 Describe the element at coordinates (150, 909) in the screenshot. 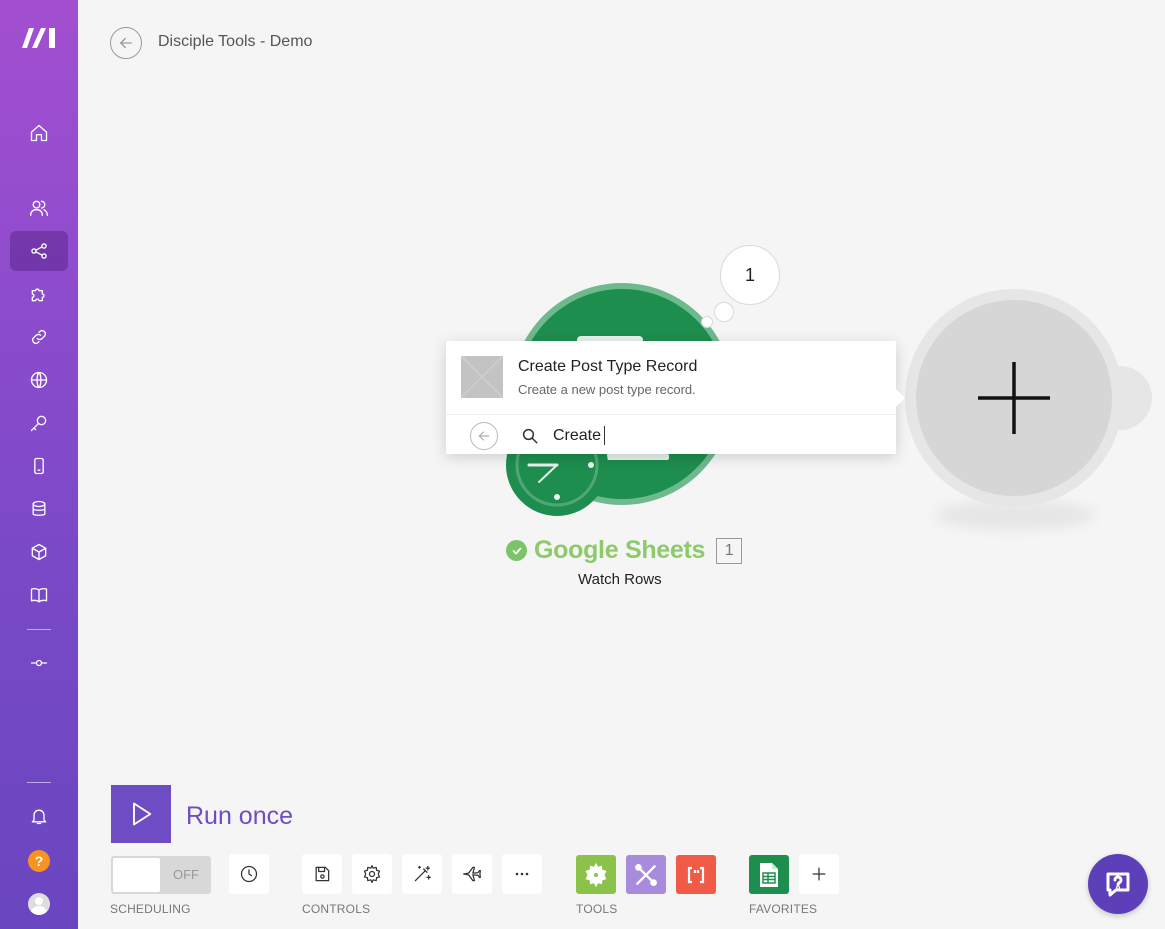

I see `section-label-scheduling: SCHEDULING` at that location.